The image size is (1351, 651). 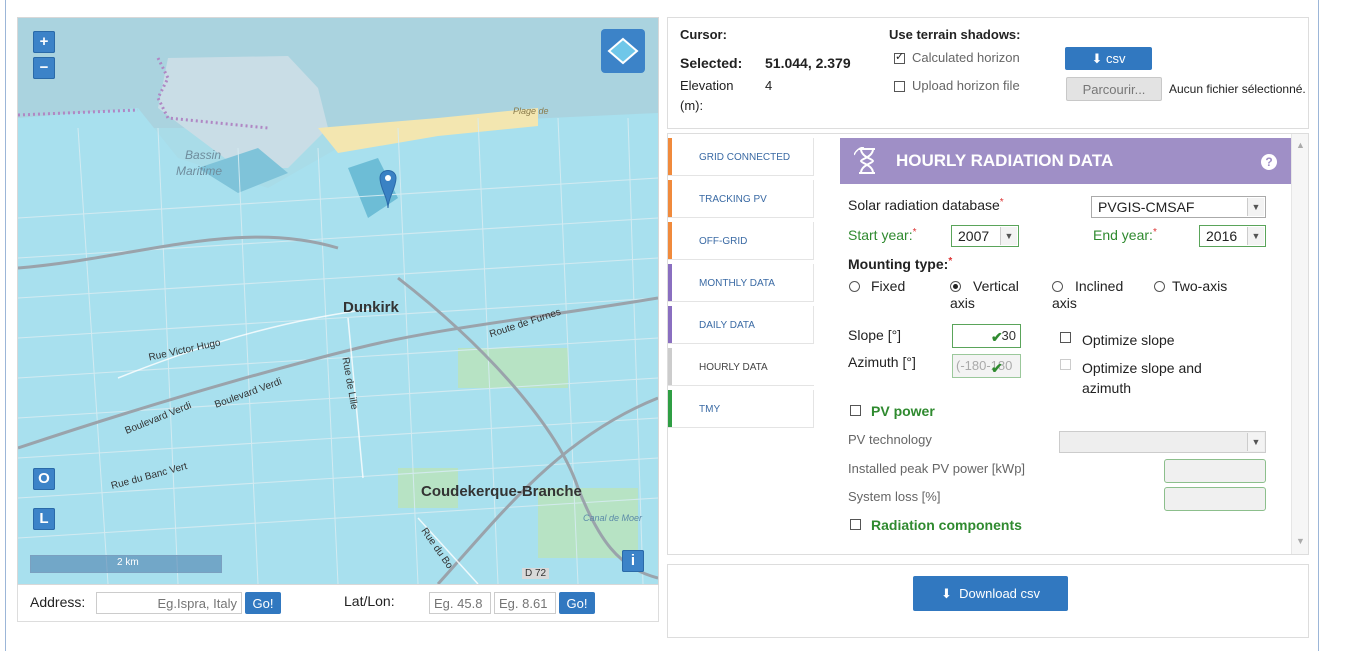 I want to click on tab-tracking-pv: TRACKING PV, so click(x=741, y=199).